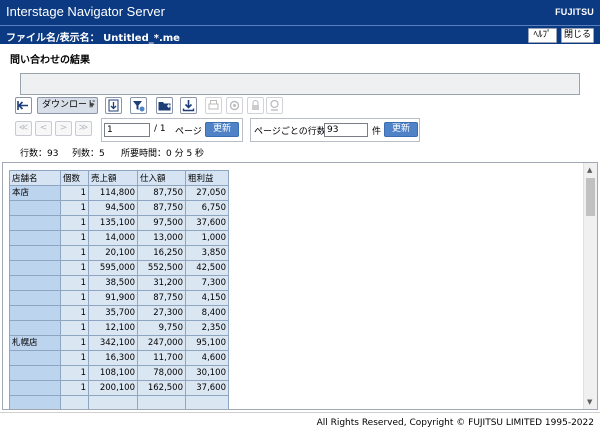 This screenshot has height=431, width=600. Describe the element at coordinates (590, 286) in the screenshot. I see `vertical-scrollbar: ▲ ▼` at that location.